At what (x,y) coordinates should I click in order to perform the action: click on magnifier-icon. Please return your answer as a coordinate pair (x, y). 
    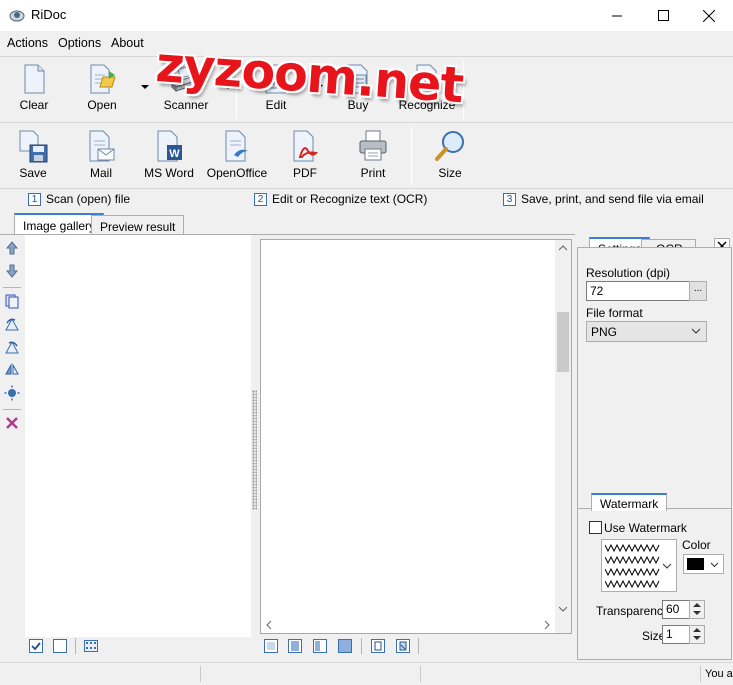
    Looking at the image, I should click on (449, 146).